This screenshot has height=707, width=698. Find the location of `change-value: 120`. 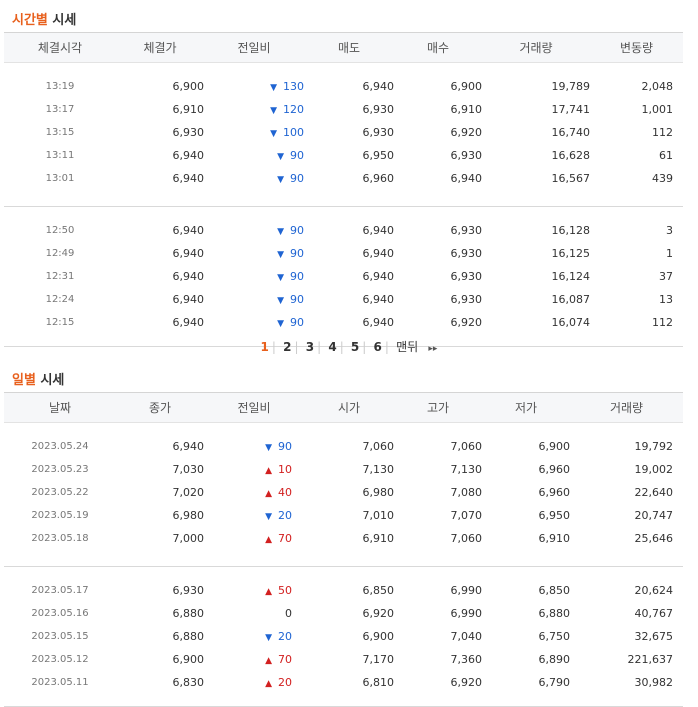

change-value: 120 is located at coordinates (293, 109).